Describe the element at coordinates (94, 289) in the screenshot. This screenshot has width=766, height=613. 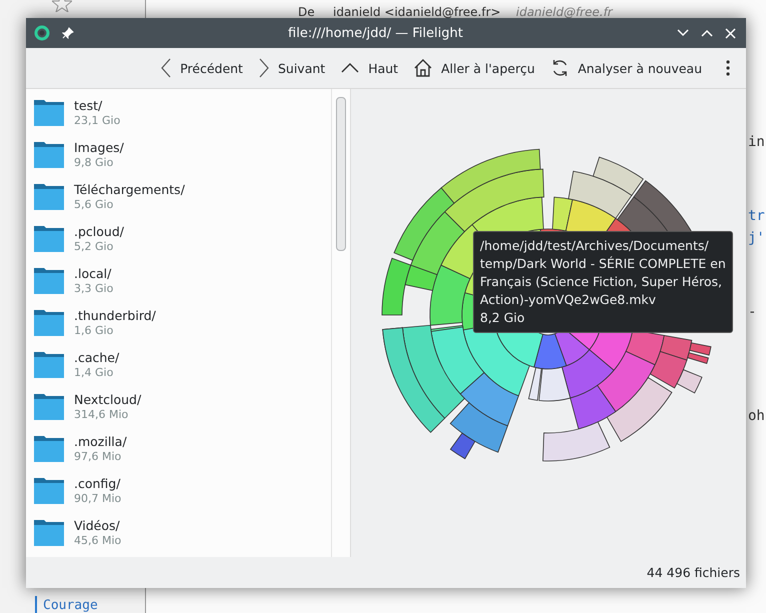
I see `folder-size: 3,3 Gio` at that location.